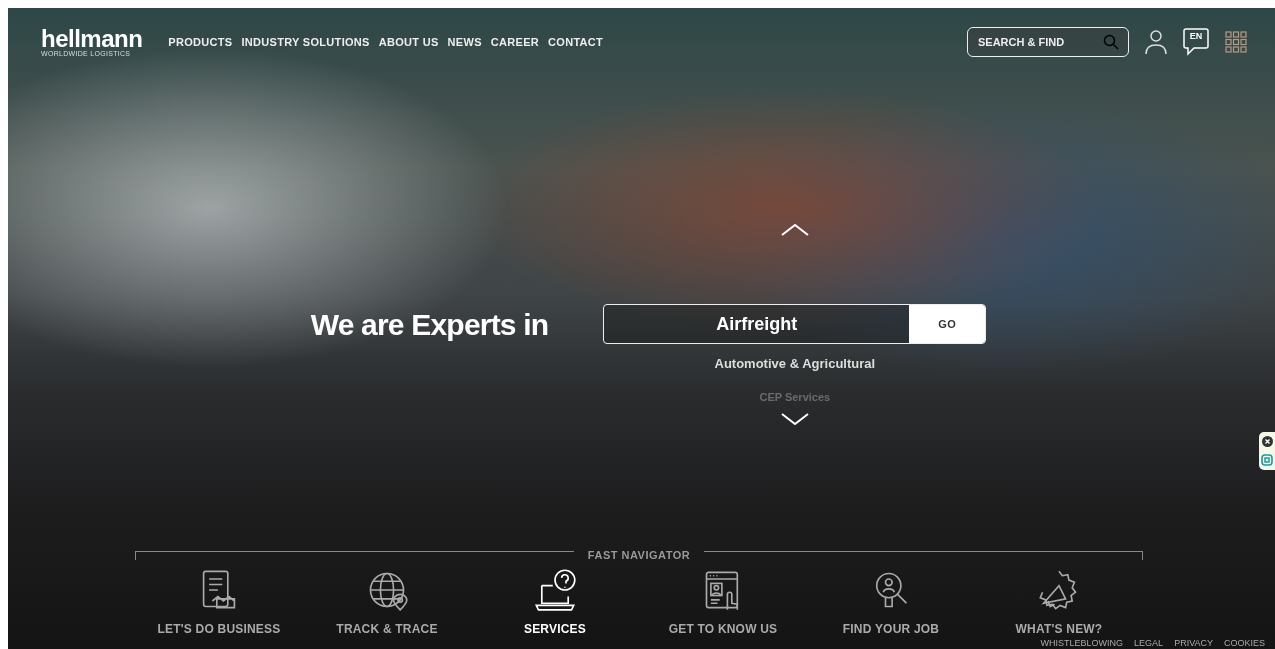 The image size is (1275, 649). What do you see at coordinates (408, 42) in the screenshot?
I see `menu-link: ABOUT US` at bounding box center [408, 42].